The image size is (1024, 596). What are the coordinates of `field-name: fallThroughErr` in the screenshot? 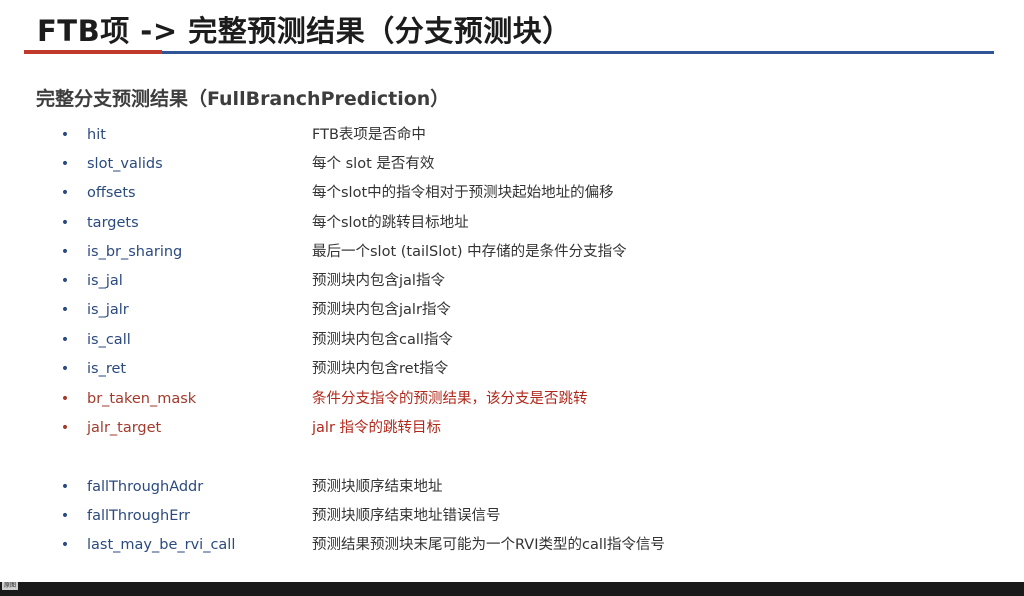 It's located at (139, 516).